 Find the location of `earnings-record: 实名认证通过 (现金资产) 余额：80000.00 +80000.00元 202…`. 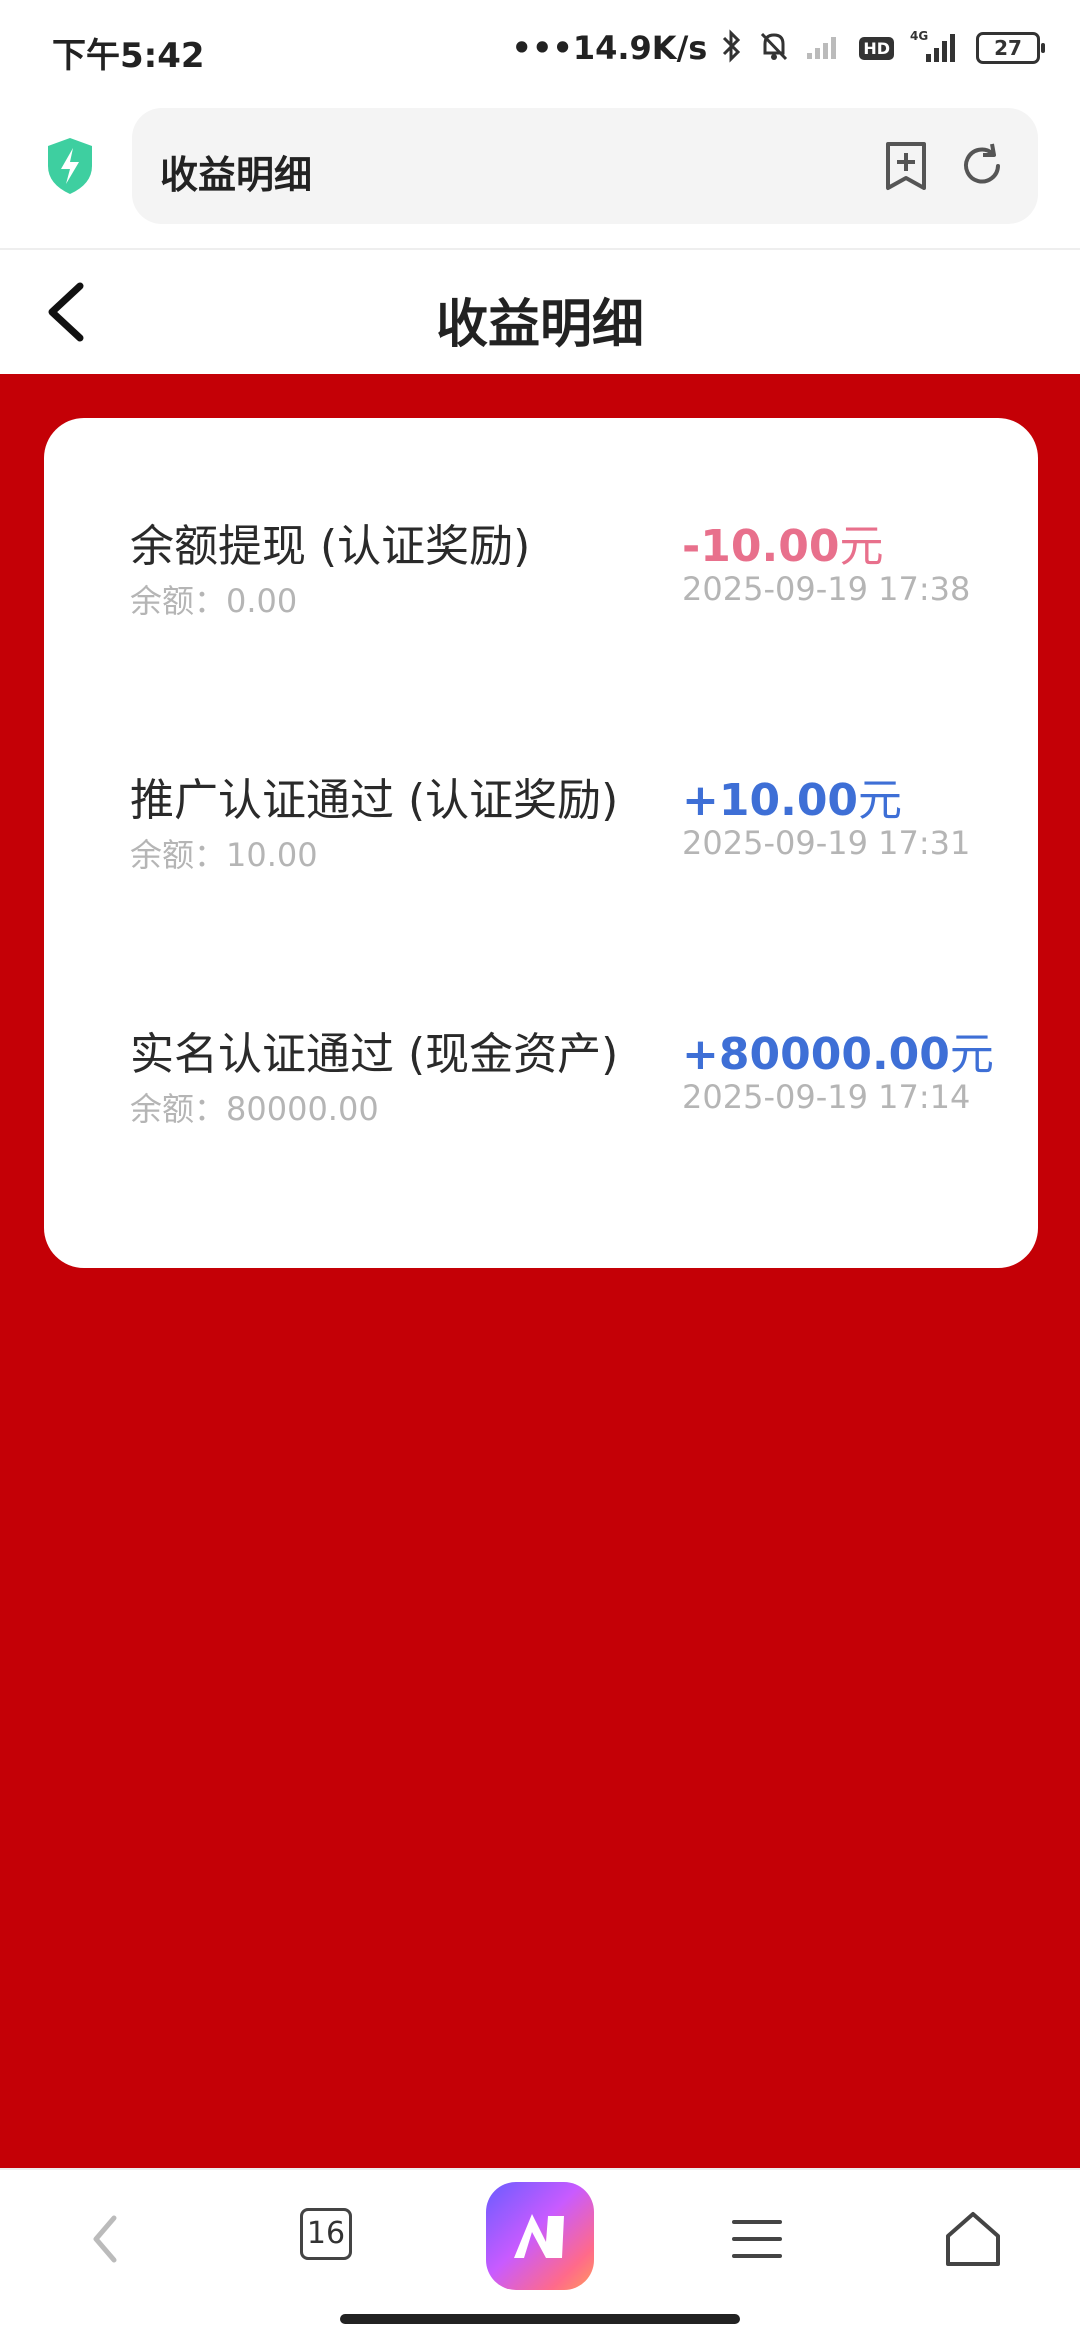

earnings-record: 实名认证通过 (现金资产) 余额：80000.00 +80000.00元 202… is located at coordinates (541, 1093).